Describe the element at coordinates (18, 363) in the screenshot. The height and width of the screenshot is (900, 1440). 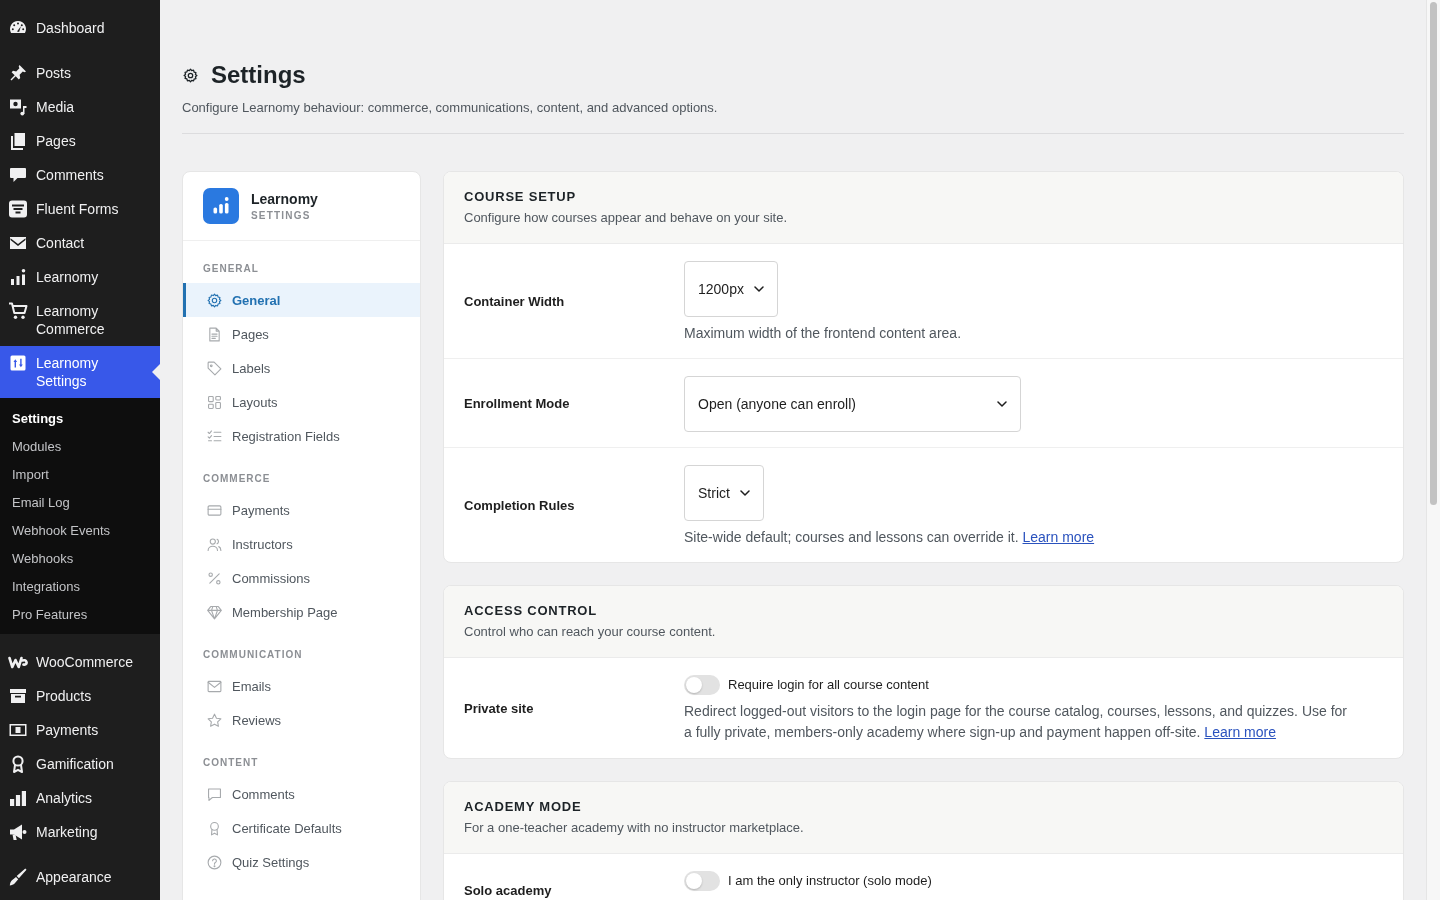
I see `up-down-arrows-icon` at that location.